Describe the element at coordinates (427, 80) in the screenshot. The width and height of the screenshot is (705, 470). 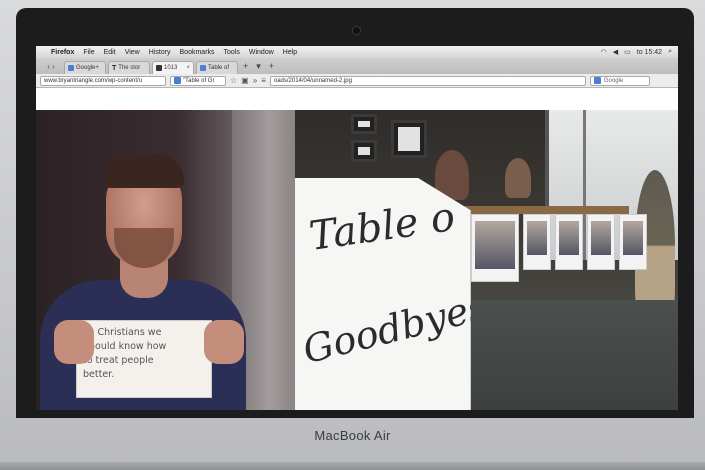
I see `url-field-right: oads/2014/04/unnamed-2.jpg` at that location.